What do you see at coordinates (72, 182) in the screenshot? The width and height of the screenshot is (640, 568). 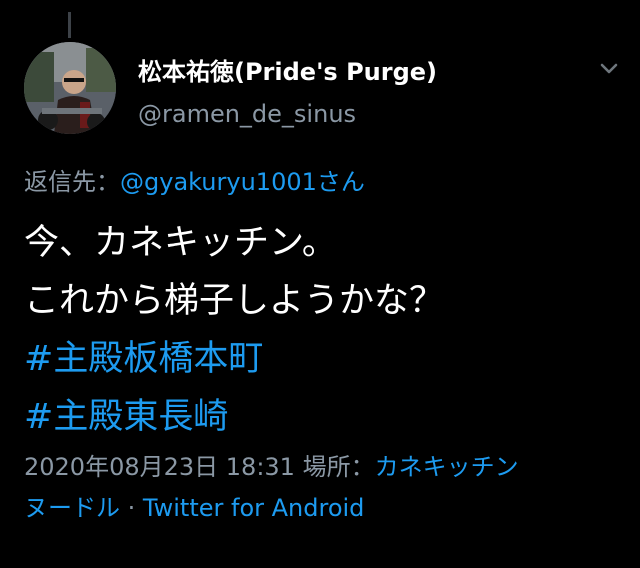 I see `reply-prefix: 返信先：` at bounding box center [72, 182].